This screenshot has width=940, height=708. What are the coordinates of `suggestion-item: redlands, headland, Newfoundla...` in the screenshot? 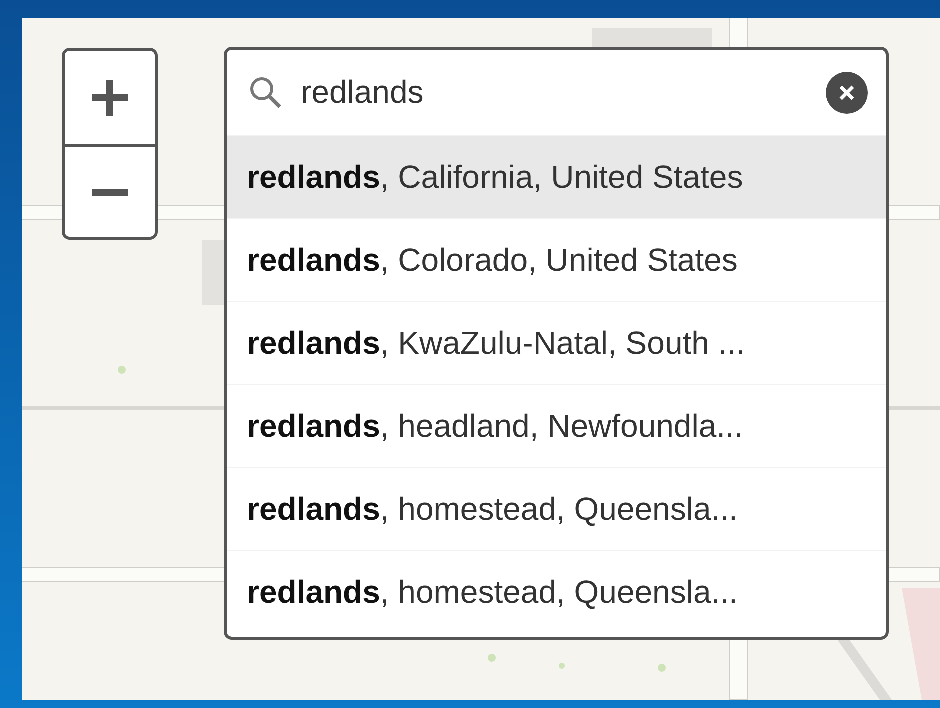 It's located at (556, 425).